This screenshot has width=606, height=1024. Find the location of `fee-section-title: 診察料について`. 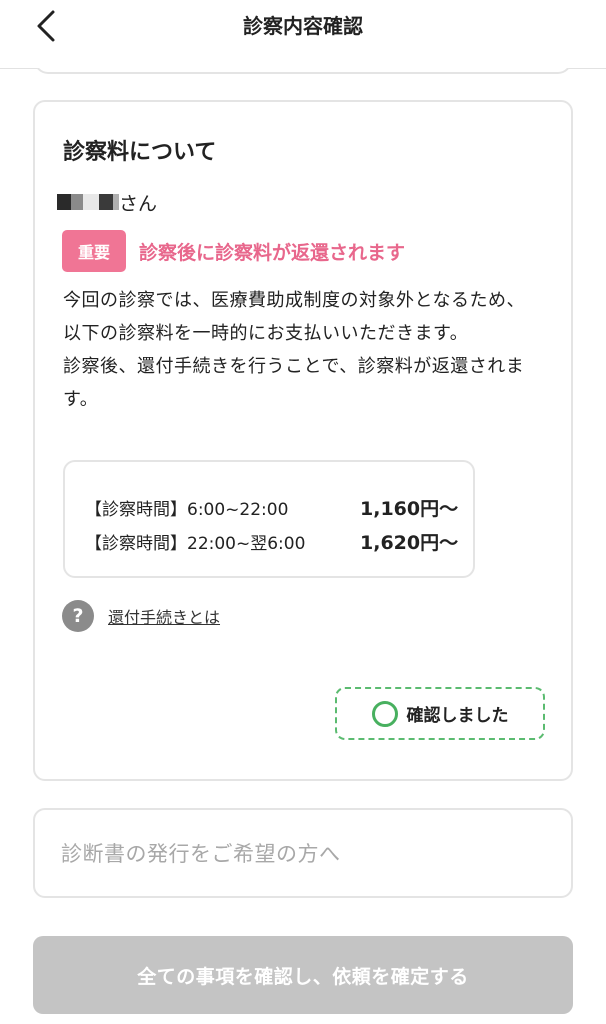

fee-section-title: 診察料について is located at coordinates (140, 152).